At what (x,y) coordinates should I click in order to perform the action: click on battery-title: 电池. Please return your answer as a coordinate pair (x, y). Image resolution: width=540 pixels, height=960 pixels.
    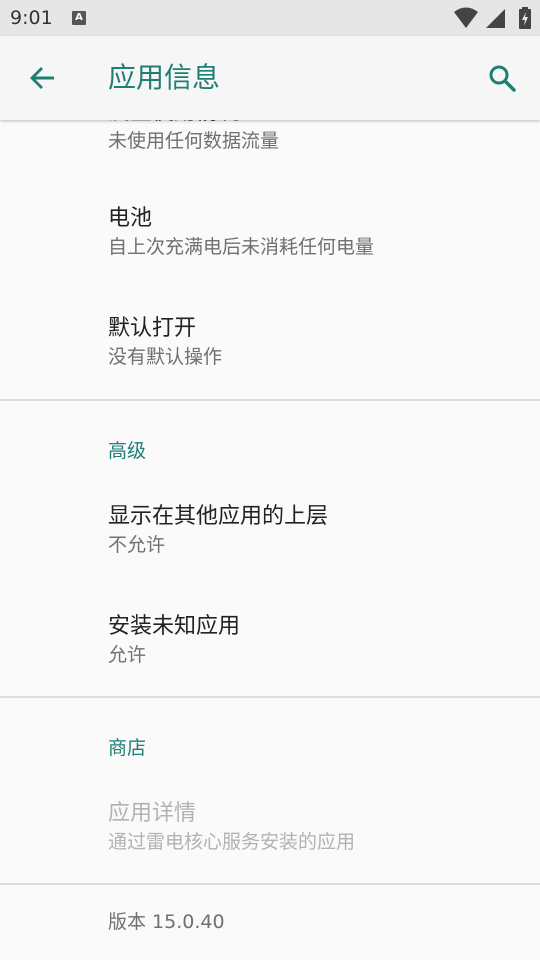
    Looking at the image, I should click on (130, 218).